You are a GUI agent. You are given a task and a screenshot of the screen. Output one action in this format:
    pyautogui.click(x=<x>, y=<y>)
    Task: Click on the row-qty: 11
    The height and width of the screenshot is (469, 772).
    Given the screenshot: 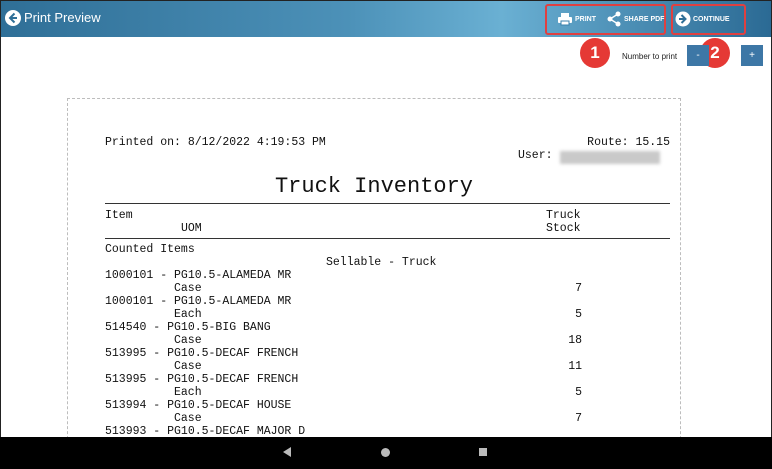 What is the action you would take?
    pyautogui.click(x=575, y=366)
    